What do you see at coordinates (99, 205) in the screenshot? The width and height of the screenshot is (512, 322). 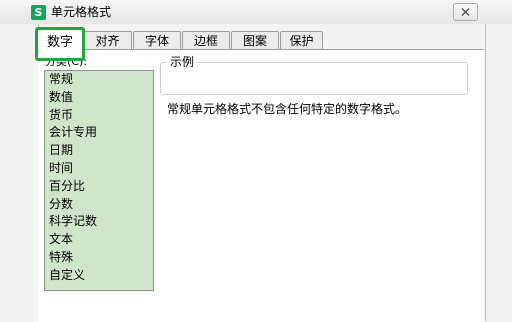 I see `category-item-fraction: 分数` at bounding box center [99, 205].